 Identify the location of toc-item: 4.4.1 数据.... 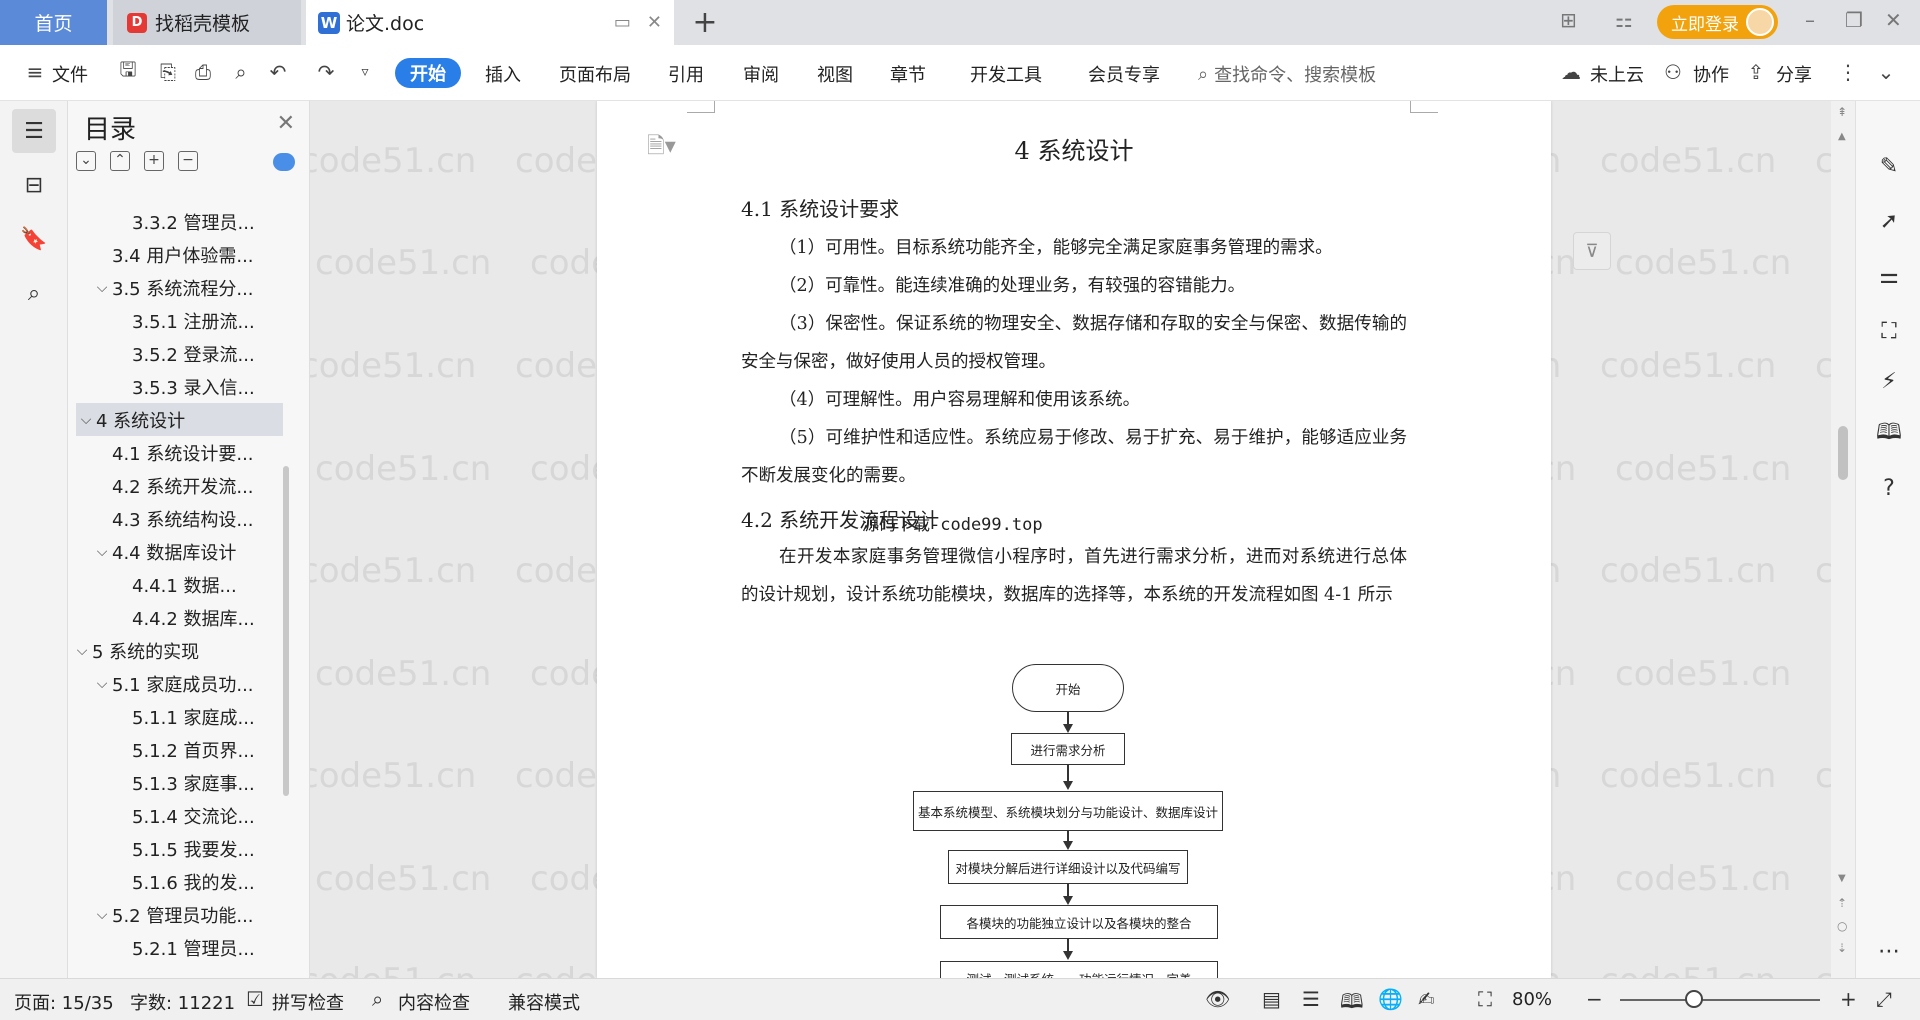
(188, 584).